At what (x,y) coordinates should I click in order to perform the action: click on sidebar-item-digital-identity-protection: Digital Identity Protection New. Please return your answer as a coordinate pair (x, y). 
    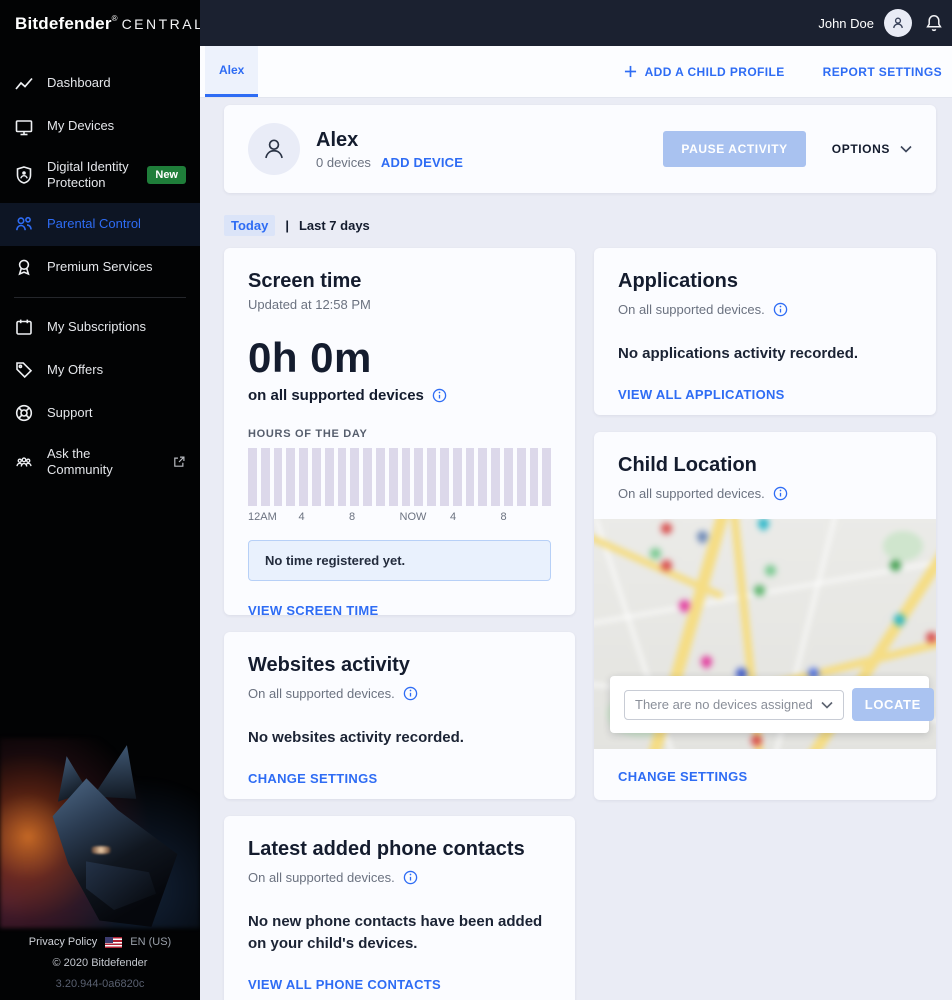
    Looking at the image, I should click on (100, 175).